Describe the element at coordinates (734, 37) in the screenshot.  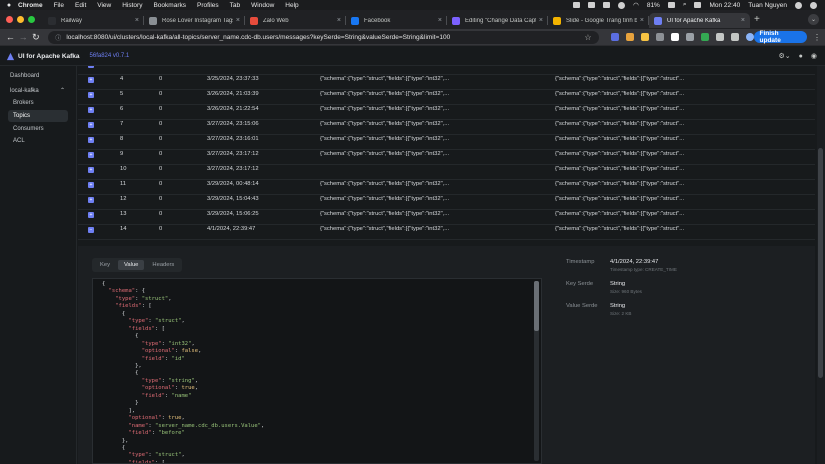
I see `sidebar-icon` at that location.